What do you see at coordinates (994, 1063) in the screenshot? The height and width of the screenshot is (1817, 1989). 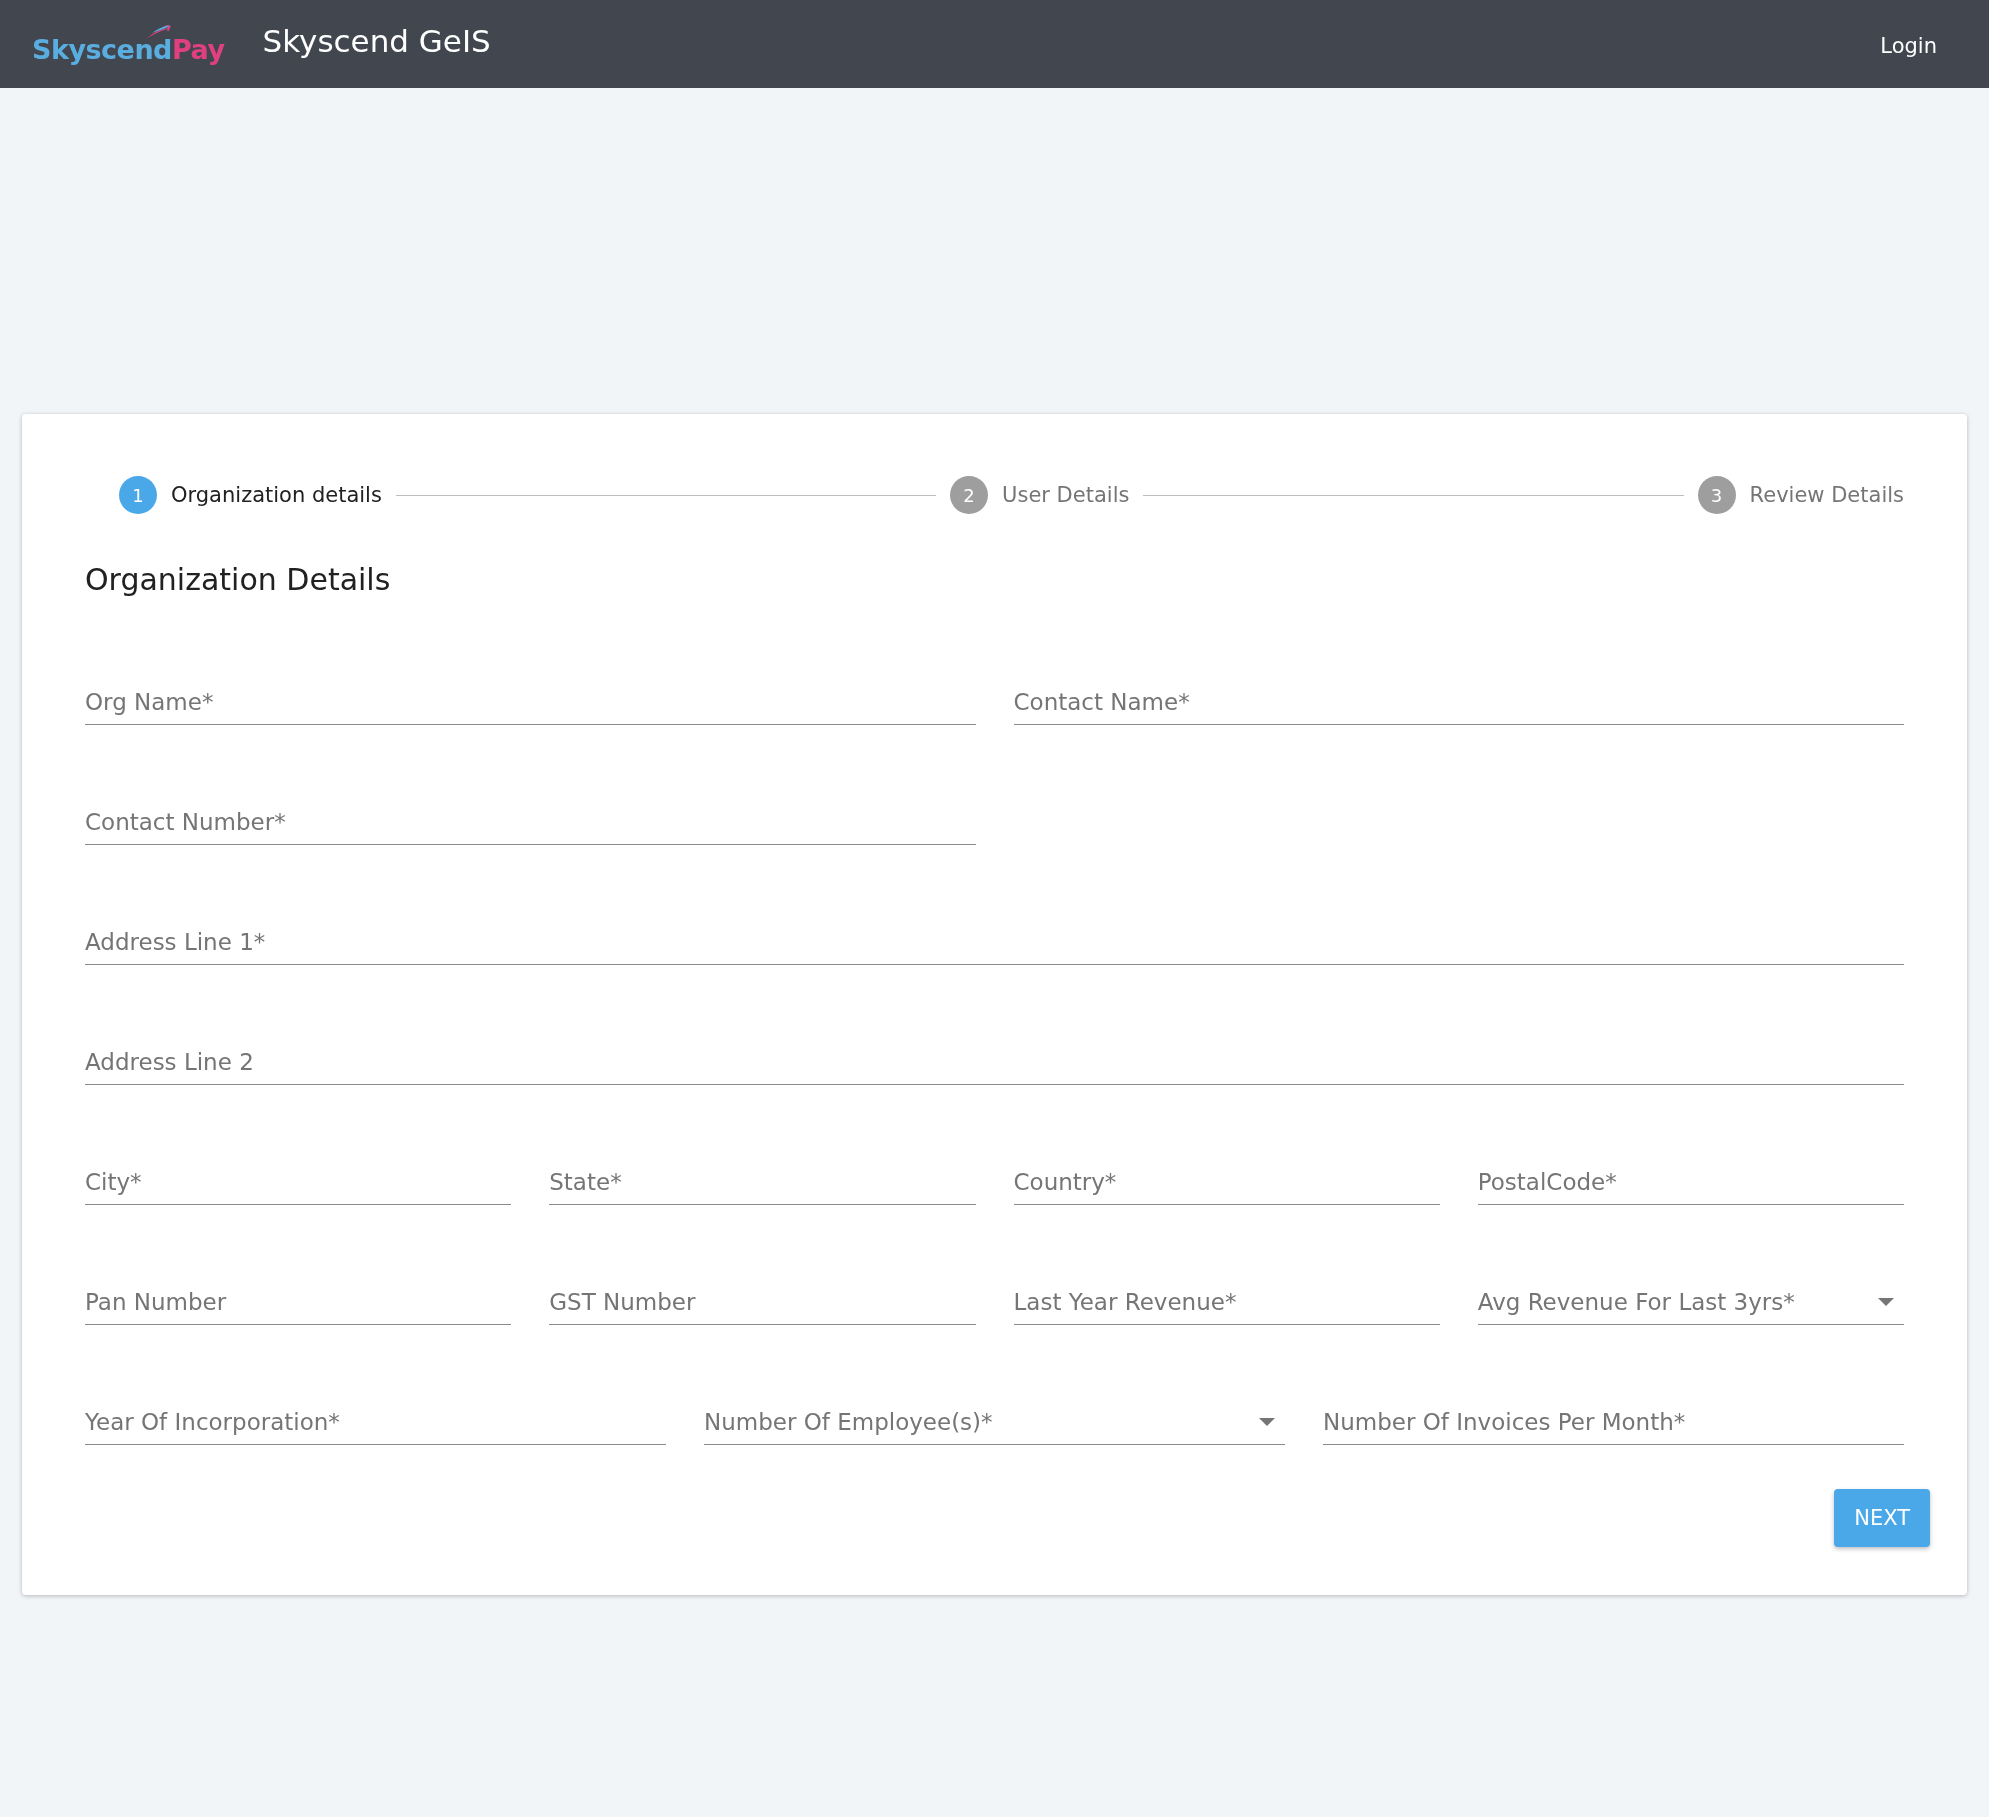 I see `text-field: Address Line 2` at bounding box center [994, 1063].